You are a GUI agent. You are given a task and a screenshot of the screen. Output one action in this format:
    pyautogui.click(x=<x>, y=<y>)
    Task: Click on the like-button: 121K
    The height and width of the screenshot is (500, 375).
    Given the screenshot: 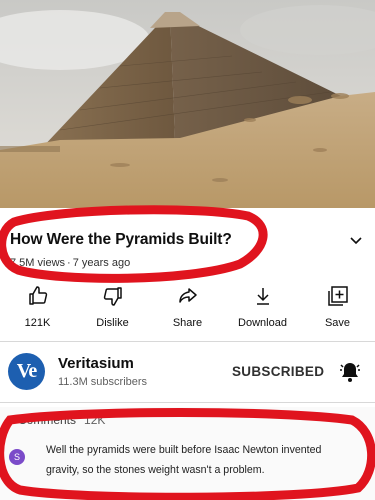 What is the action you would take?
    pyautogui.click(x=37, y=308)
    